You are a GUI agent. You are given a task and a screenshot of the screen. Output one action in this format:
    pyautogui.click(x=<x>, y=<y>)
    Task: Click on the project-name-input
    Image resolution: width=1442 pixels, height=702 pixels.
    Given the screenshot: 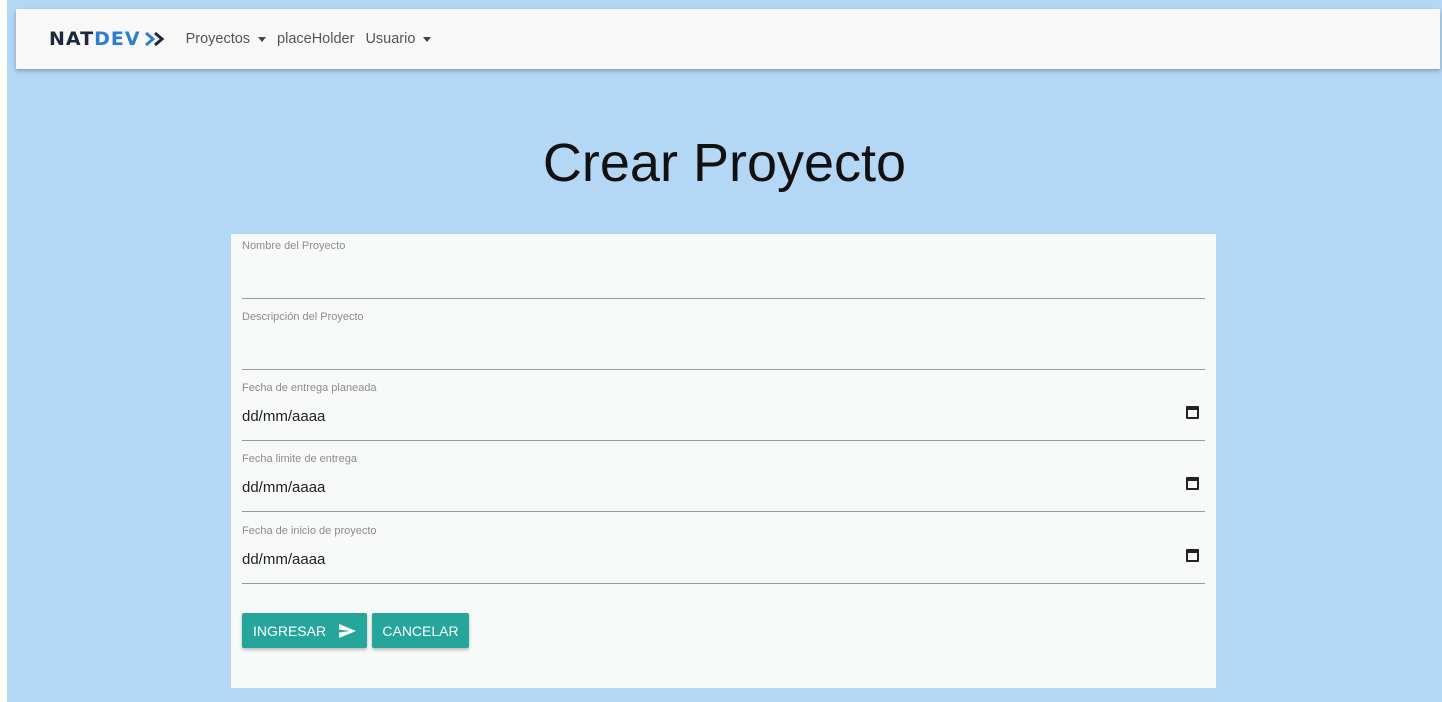 What is the action you would take?
    pyautogui.click(x=723, y=274)
    